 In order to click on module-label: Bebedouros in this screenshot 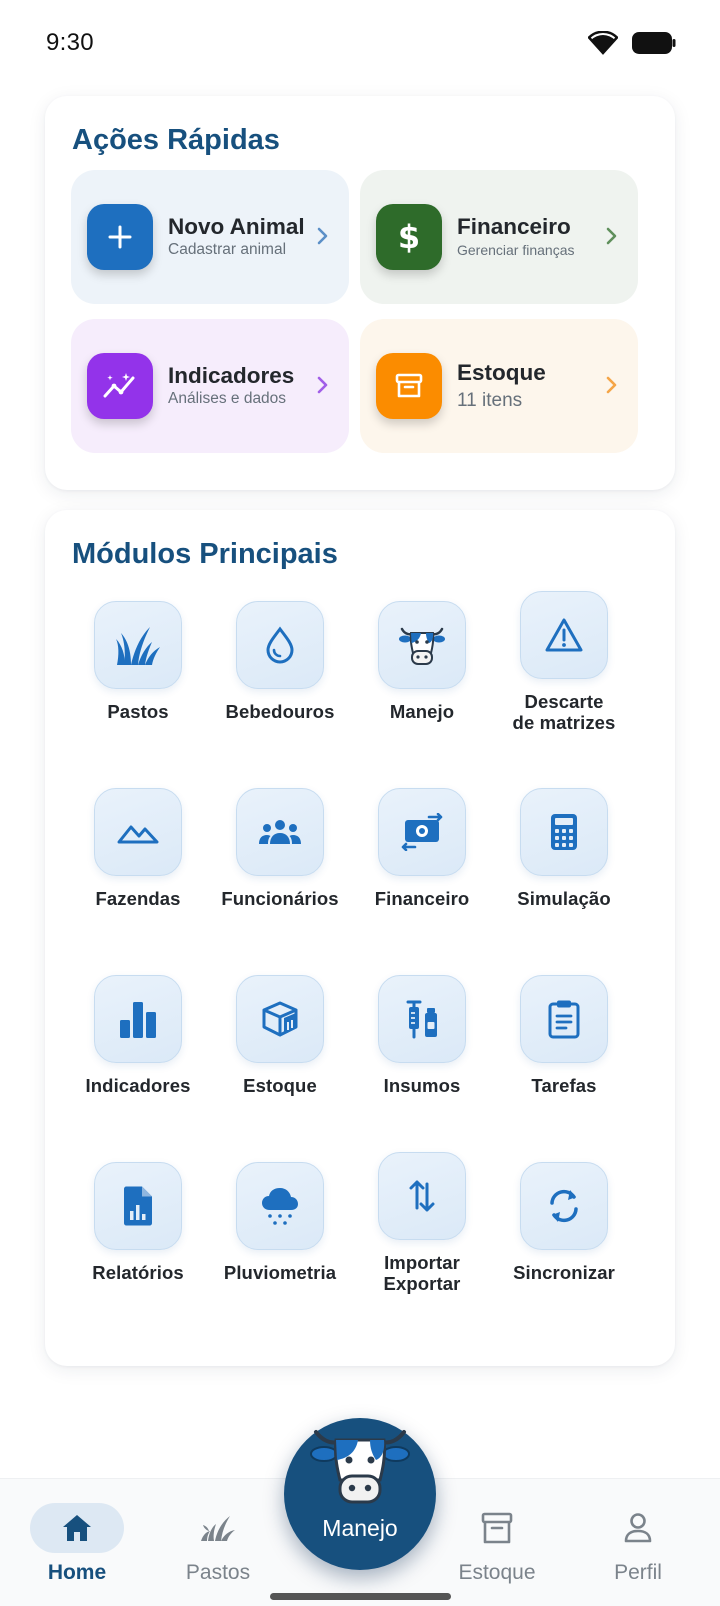, I will do `click(280, 711)`.